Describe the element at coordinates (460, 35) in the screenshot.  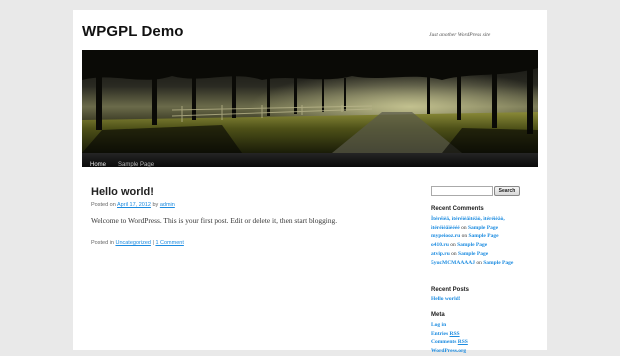
I see `site-description: Just another WordPress site` at that location.